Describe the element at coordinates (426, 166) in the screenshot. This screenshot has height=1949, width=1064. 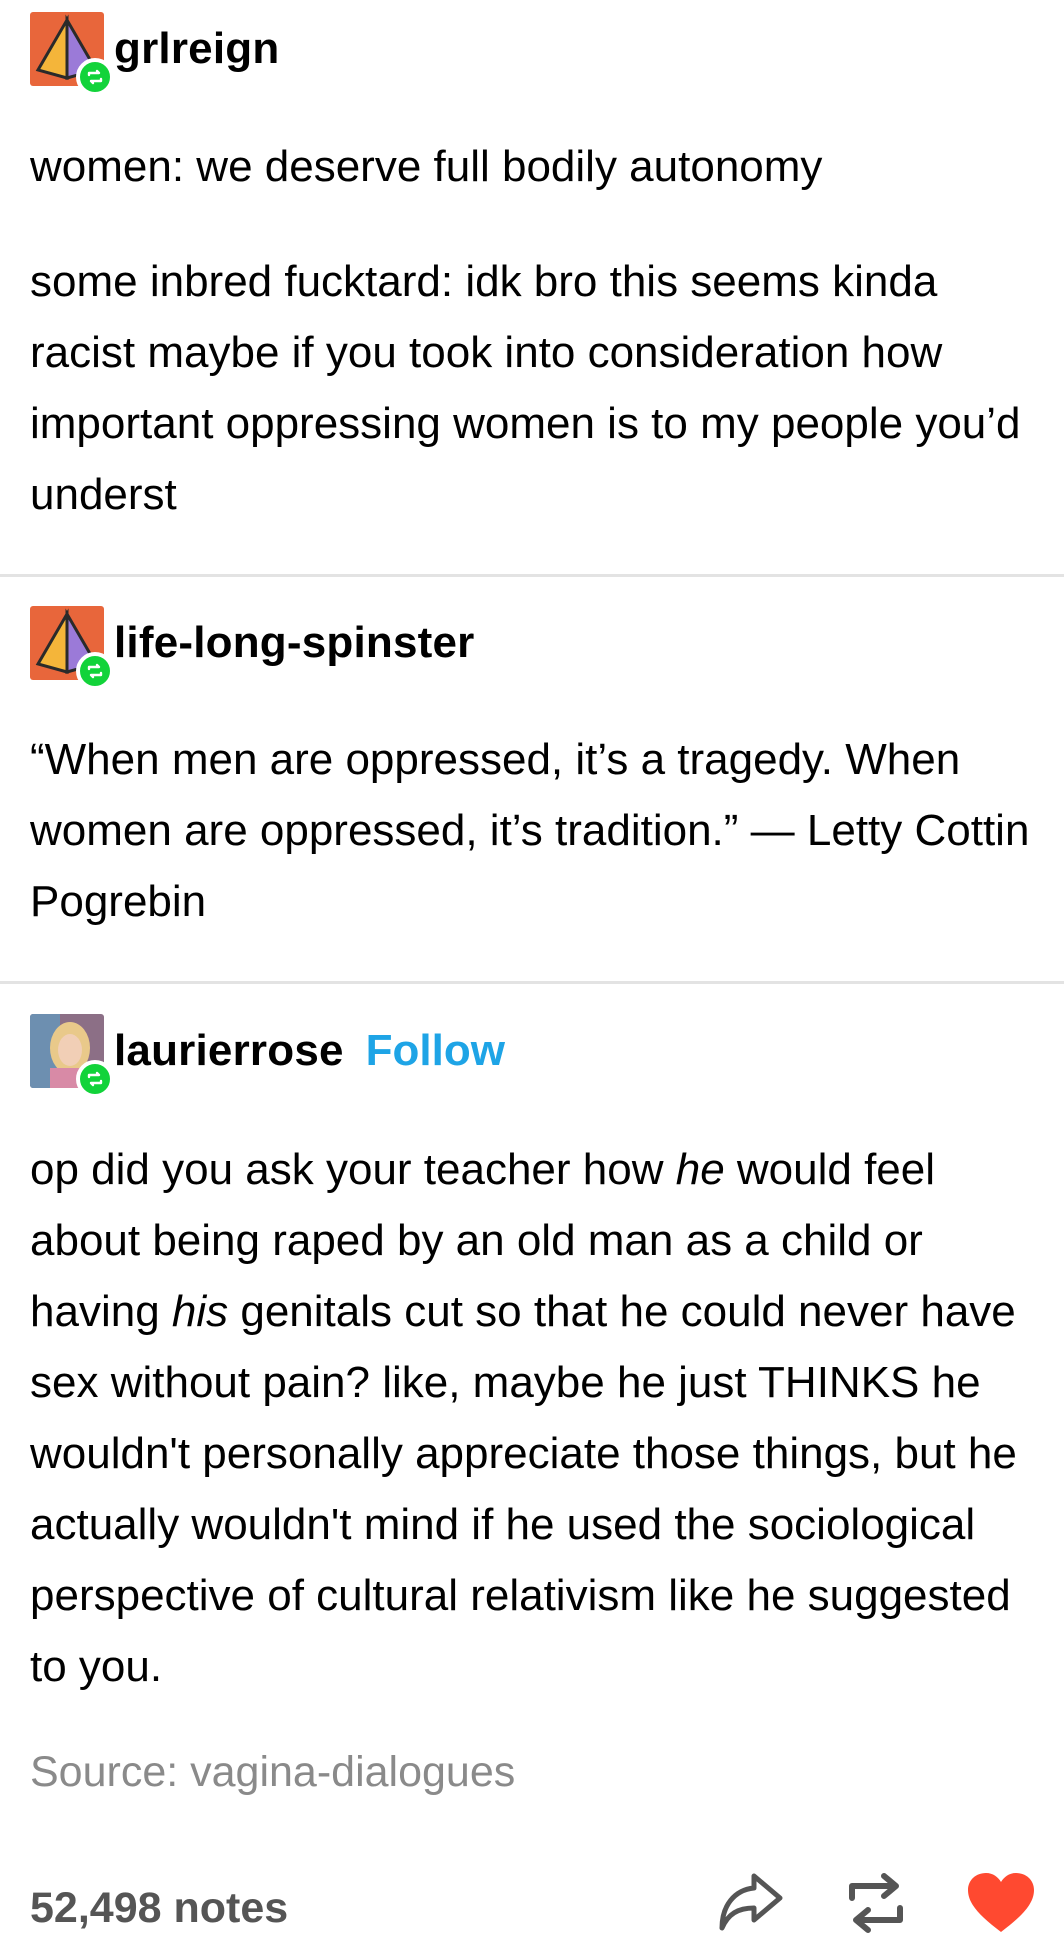
I see `post-paragraph: women: we deserve full bodily autonomy` at that location.